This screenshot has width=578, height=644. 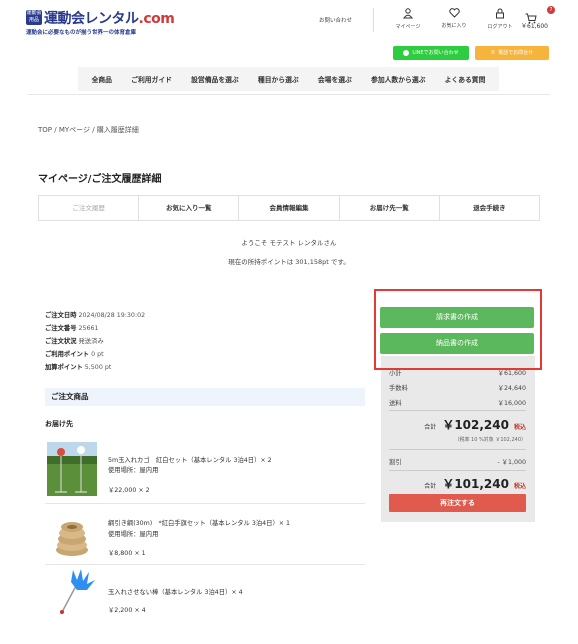 I want to click on line-contact-label: LINEでお問い合わせ, so click(x=435, y=53).